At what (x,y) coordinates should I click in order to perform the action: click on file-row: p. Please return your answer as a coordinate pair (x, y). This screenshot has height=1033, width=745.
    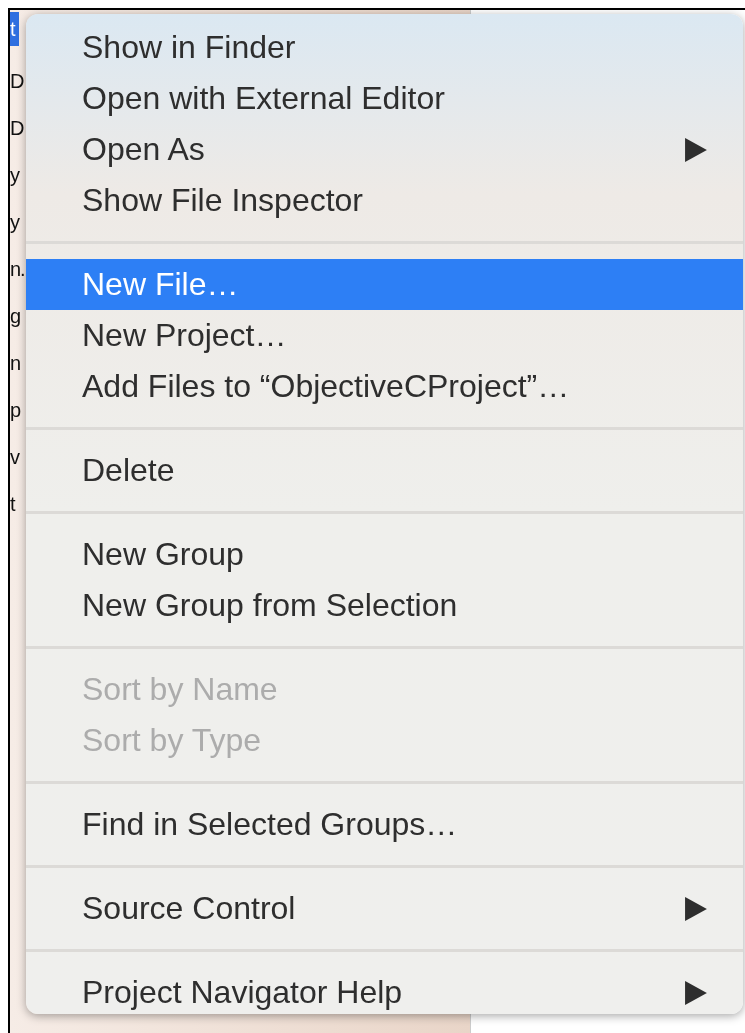
    Looking at the image, I should click on (15, 410).